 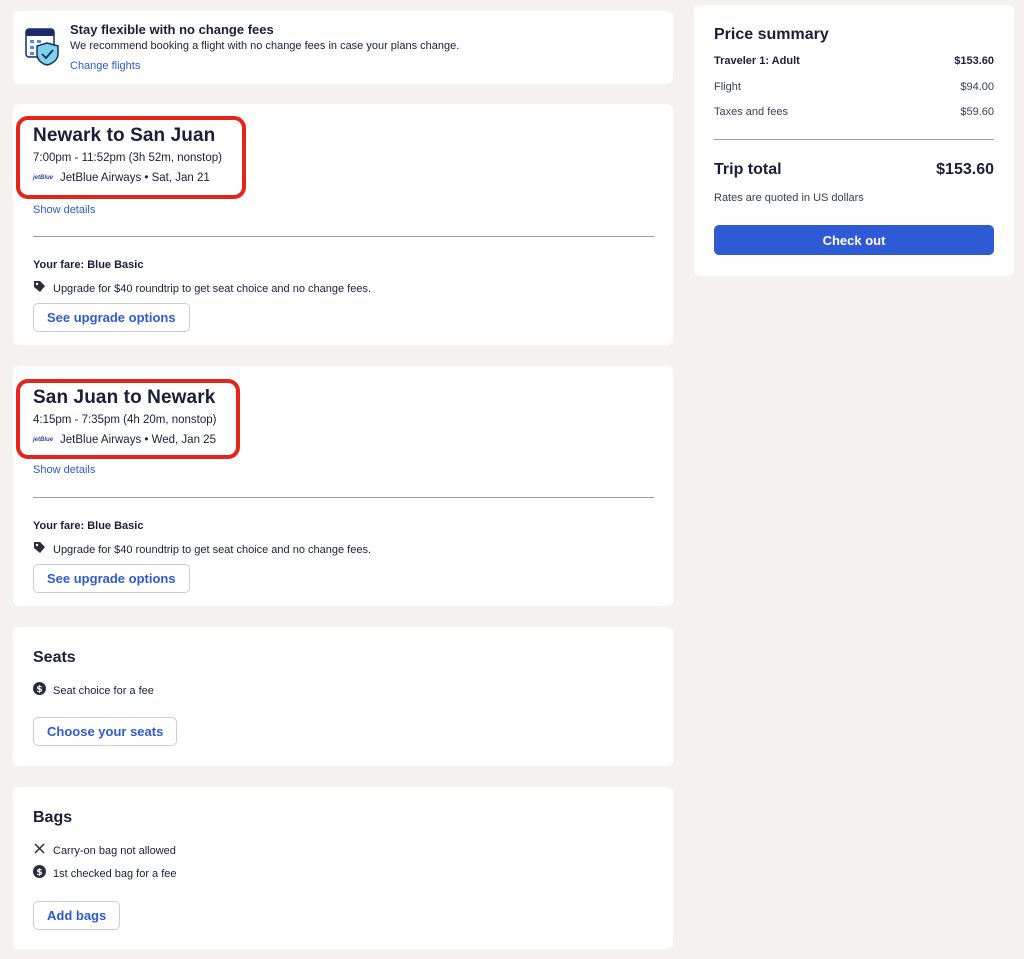 I want to click on taxes-amount: $59.60, so click(x=977, y=112).